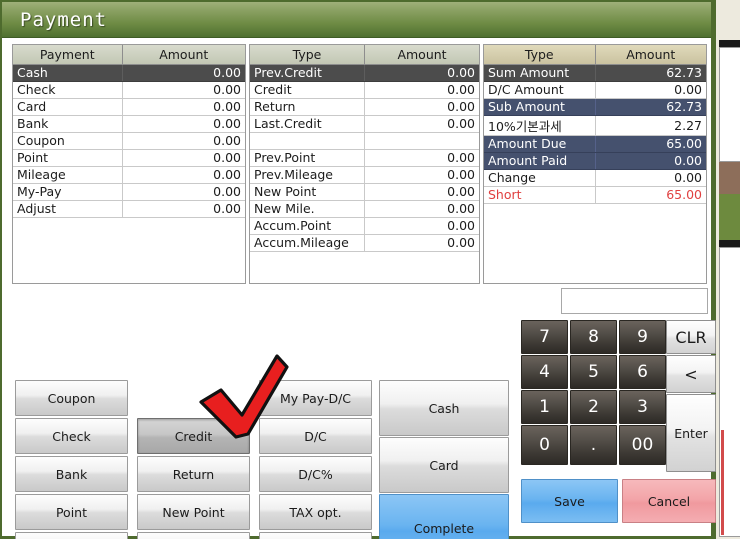 Image resolution: width=740 pixels, height=539 pixels. I want to click on row-label: Card, so click(68, 107).